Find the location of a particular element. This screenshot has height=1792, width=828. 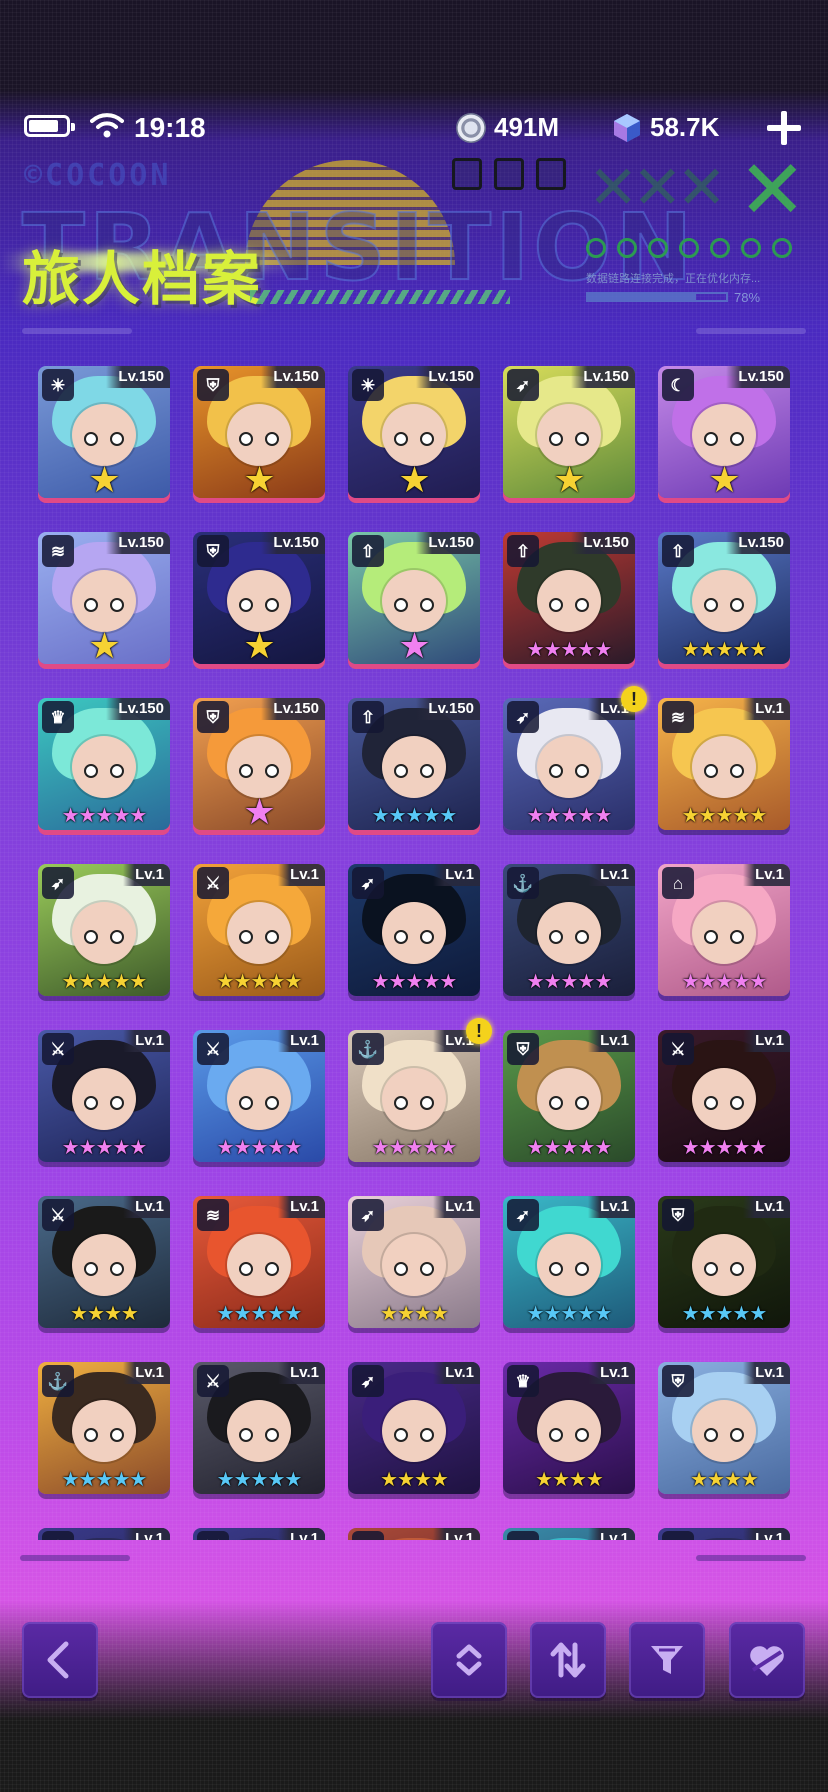

back-arrow-icon is located at coordinates (58, 1660).